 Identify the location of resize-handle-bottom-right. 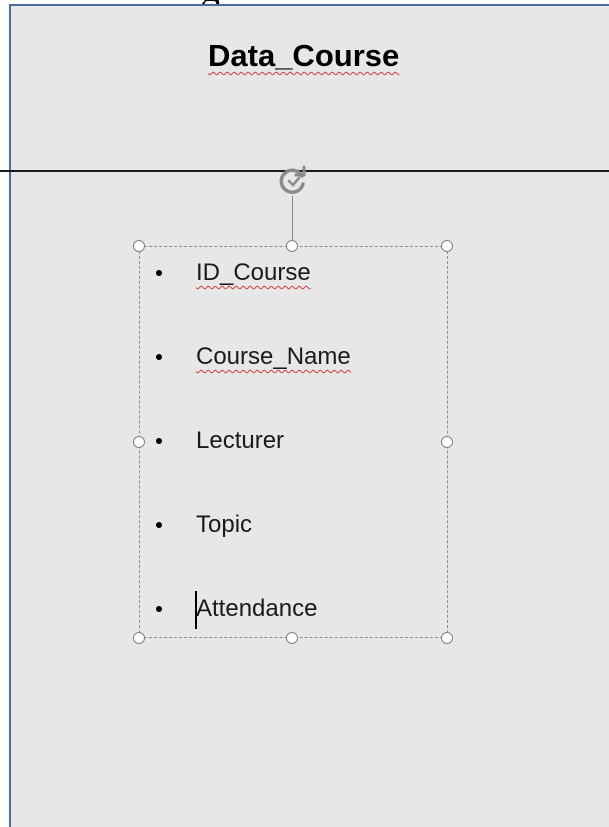
(447, 638).